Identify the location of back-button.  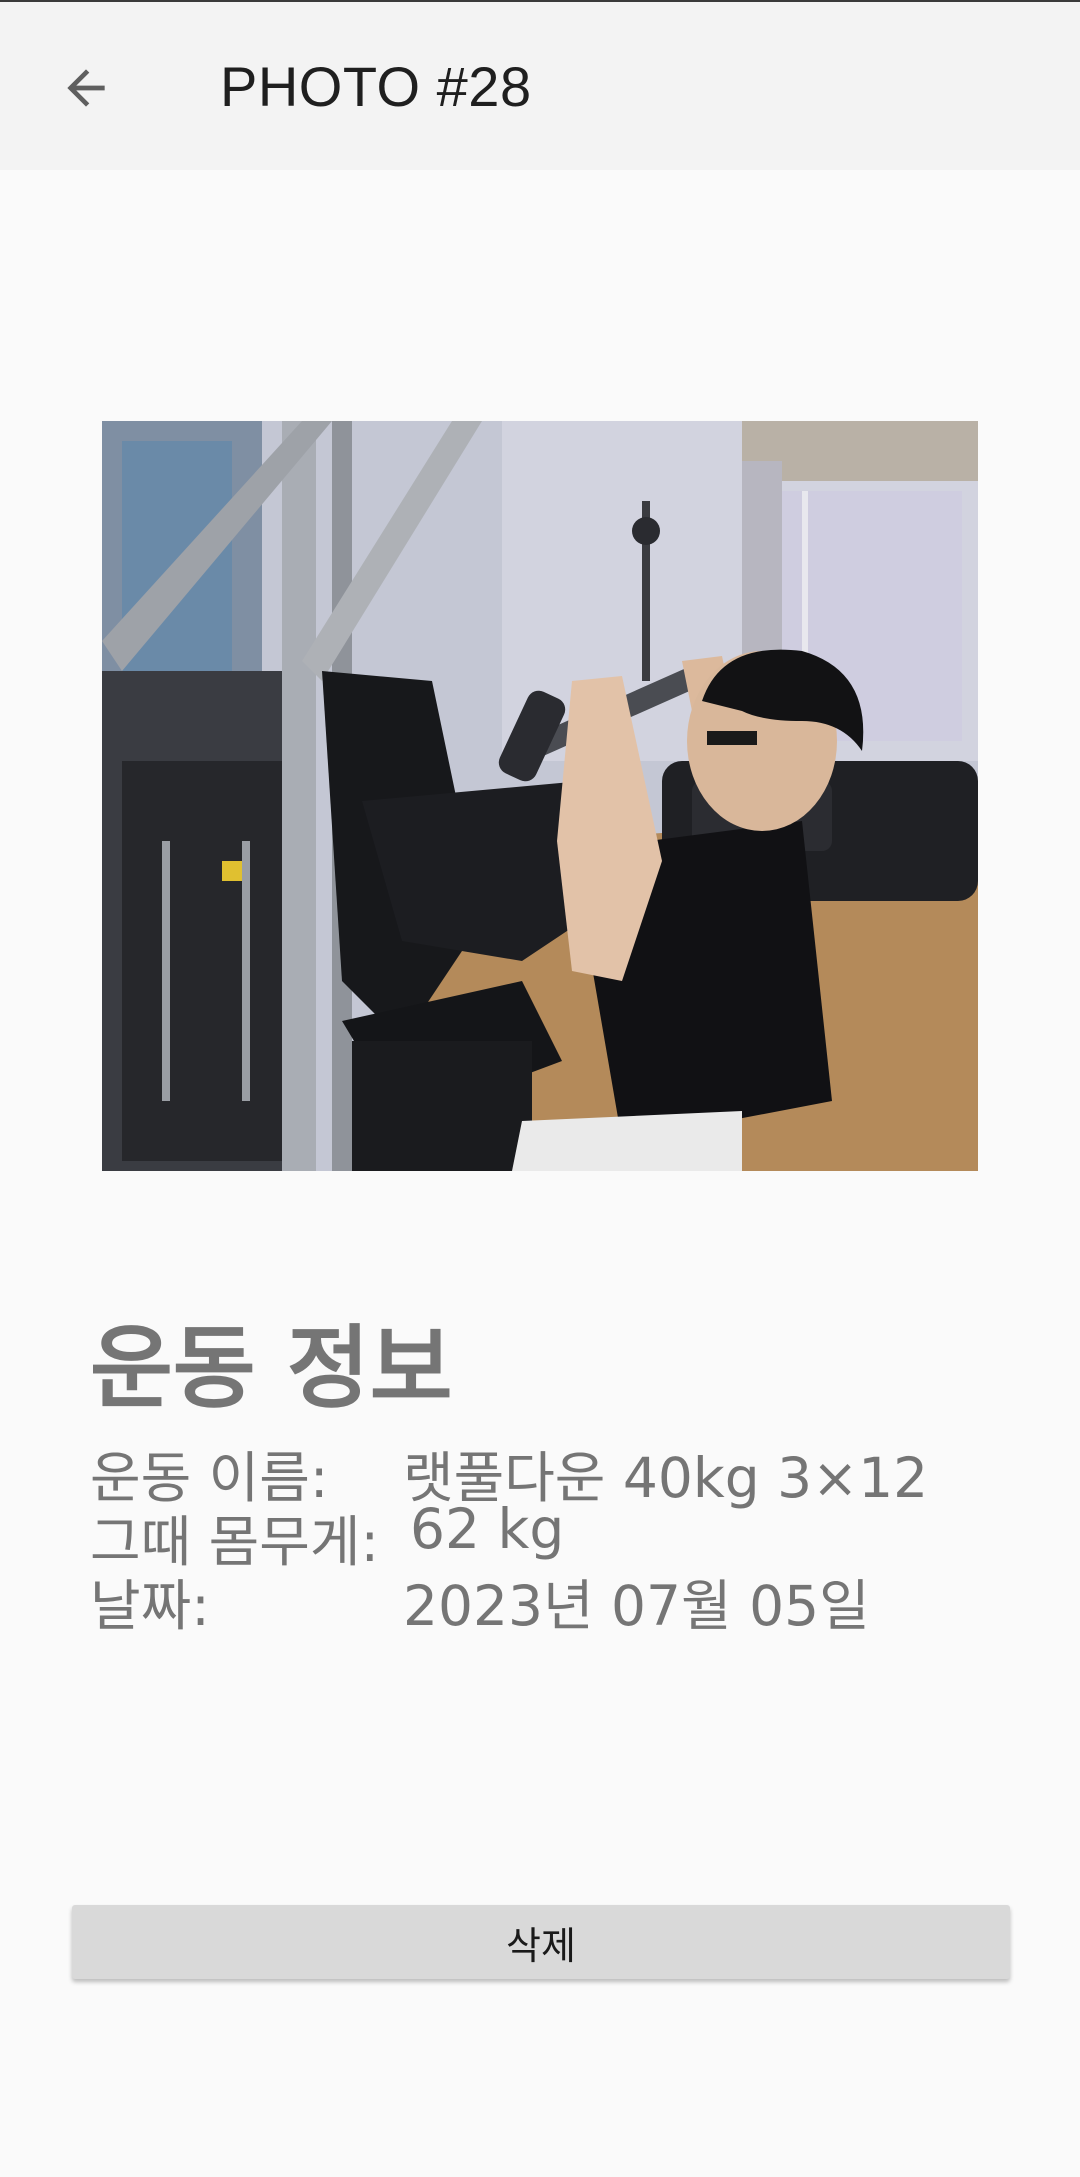
(86, 88).